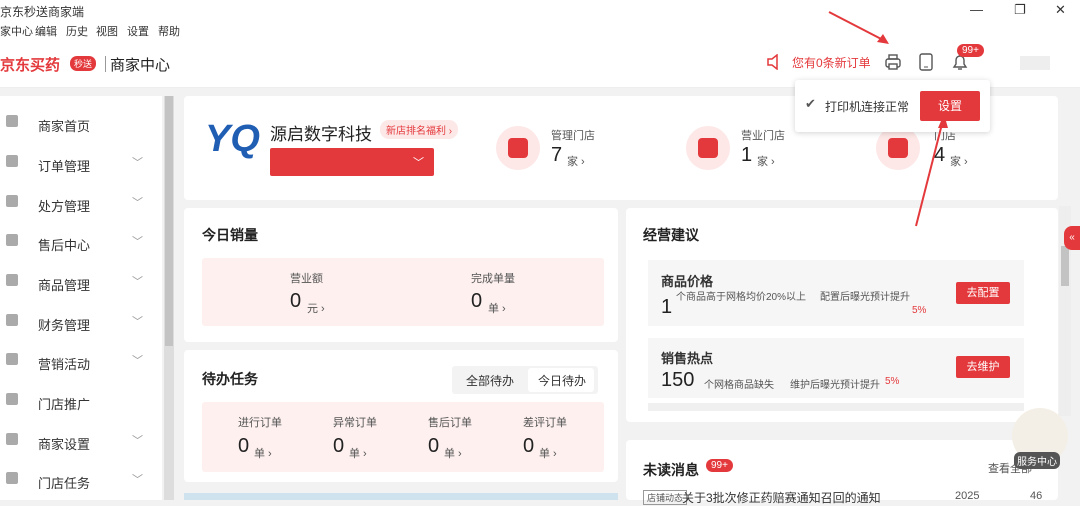 The width and height of the screenshot is (1080, 506). Describe the element at coordinates (12, 280) in the screenshot. I see `products-icon` at that location.